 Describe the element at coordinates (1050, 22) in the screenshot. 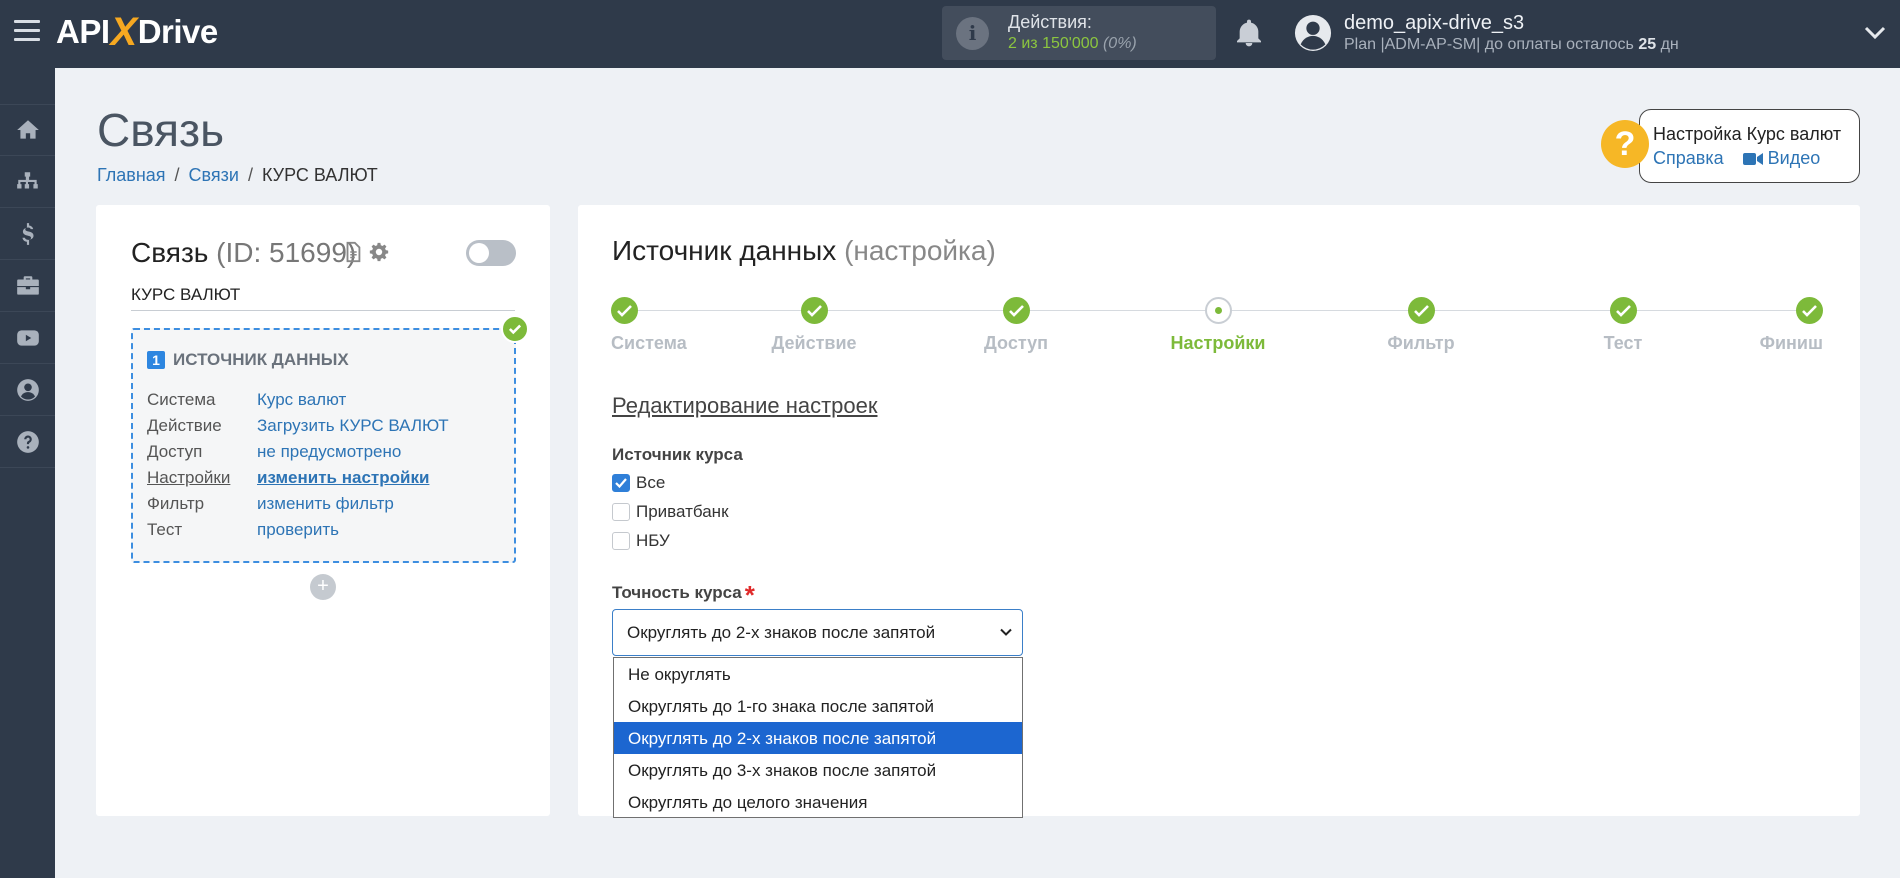

I see `actions-title: Действия:` at that location.